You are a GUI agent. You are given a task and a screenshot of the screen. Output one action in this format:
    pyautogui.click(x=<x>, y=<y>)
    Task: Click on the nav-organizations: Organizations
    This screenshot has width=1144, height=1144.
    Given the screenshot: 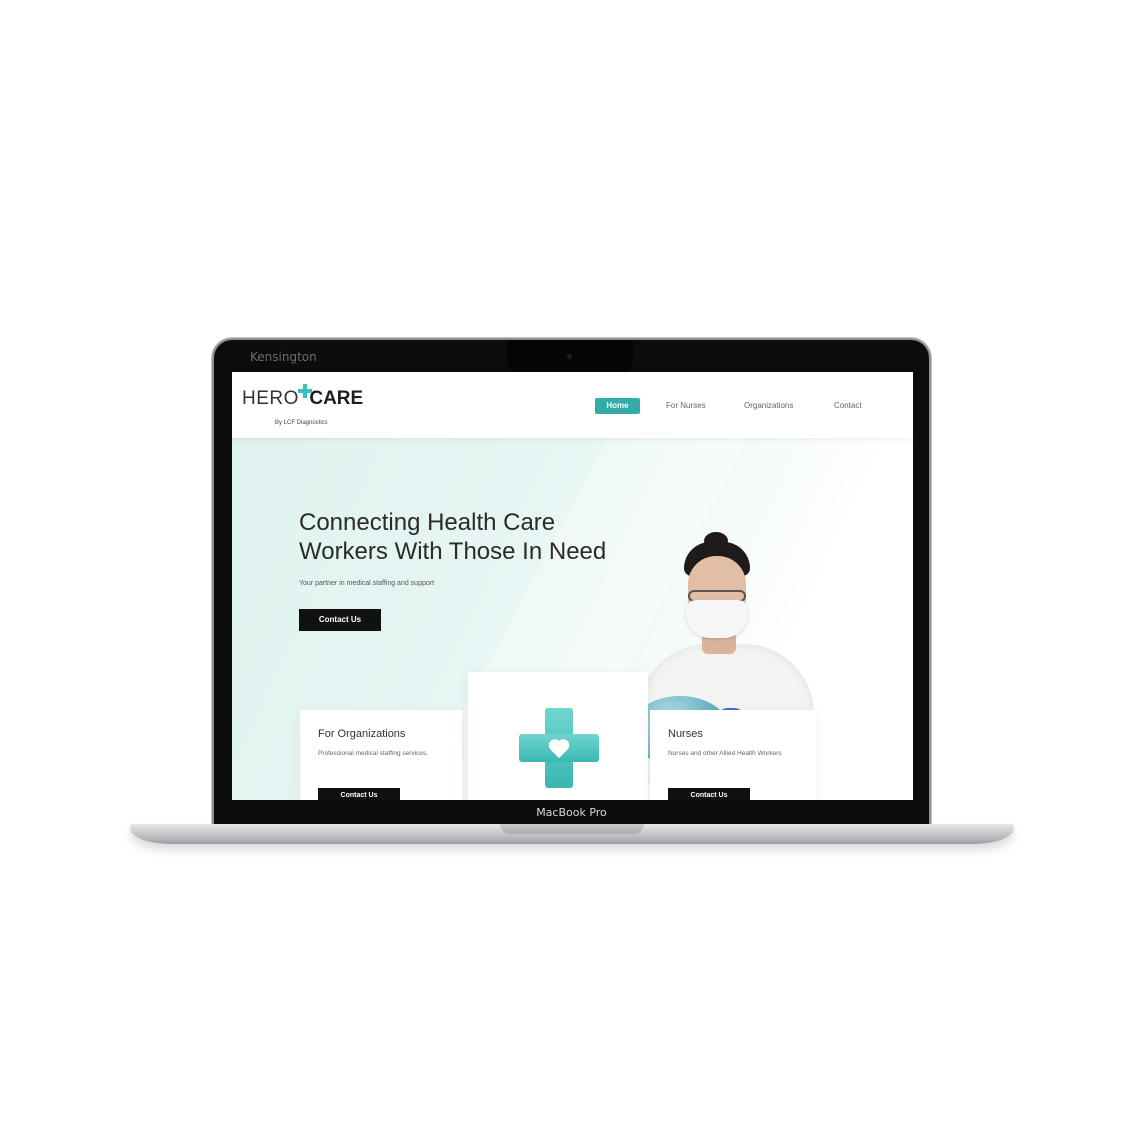 What is the action you would take?
    pyautogui.click(x=768, y=406)
    